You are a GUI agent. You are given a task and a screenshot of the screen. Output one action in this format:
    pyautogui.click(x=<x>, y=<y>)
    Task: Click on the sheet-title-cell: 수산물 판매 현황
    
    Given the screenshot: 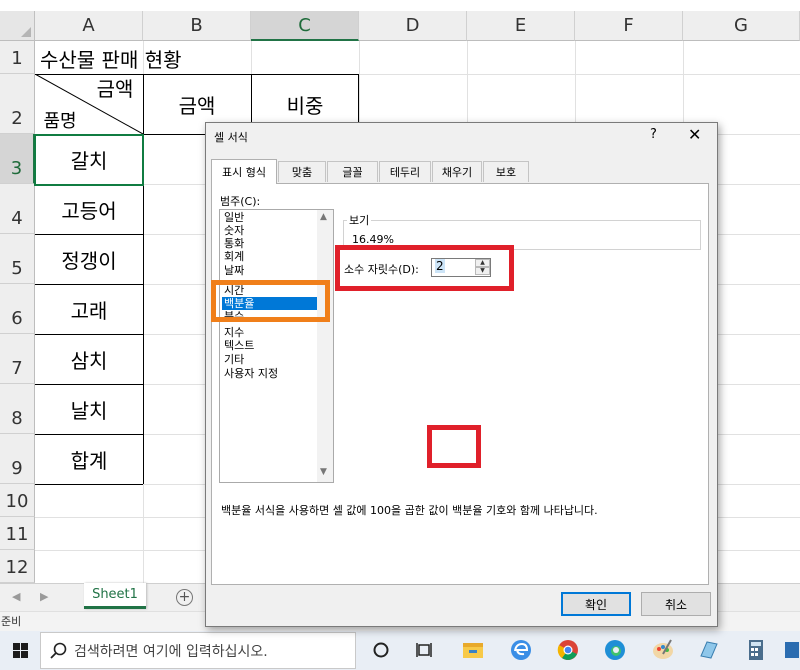 What is the action you would take?
    pyautogui.click(x=111, y=58)
    